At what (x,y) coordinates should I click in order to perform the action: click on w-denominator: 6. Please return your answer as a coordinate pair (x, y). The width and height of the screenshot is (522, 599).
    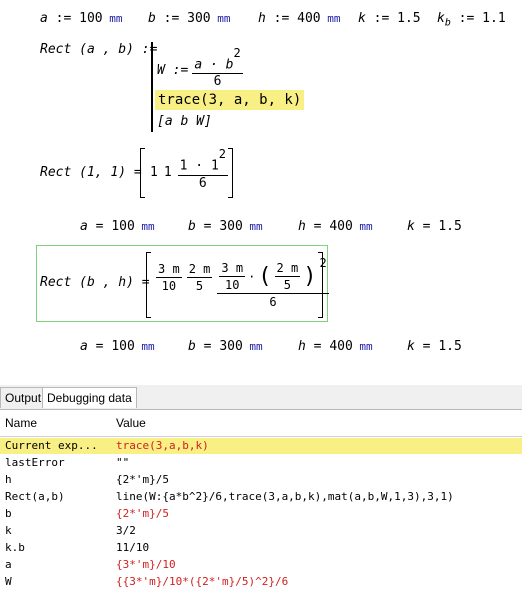
    Looking at the image, I should click on (217, 82).